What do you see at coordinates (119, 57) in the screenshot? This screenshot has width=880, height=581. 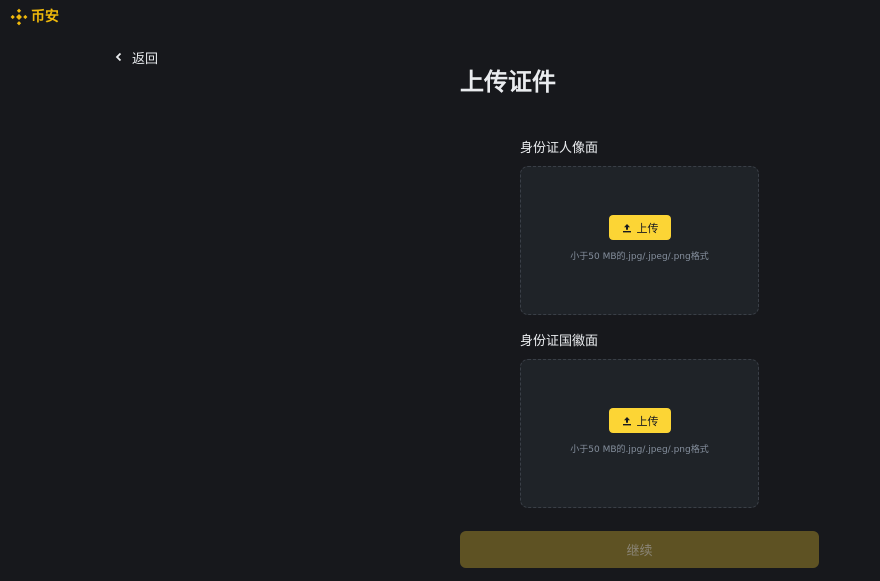 I see `chevron-left-icon` at bounding box center [119, 57].